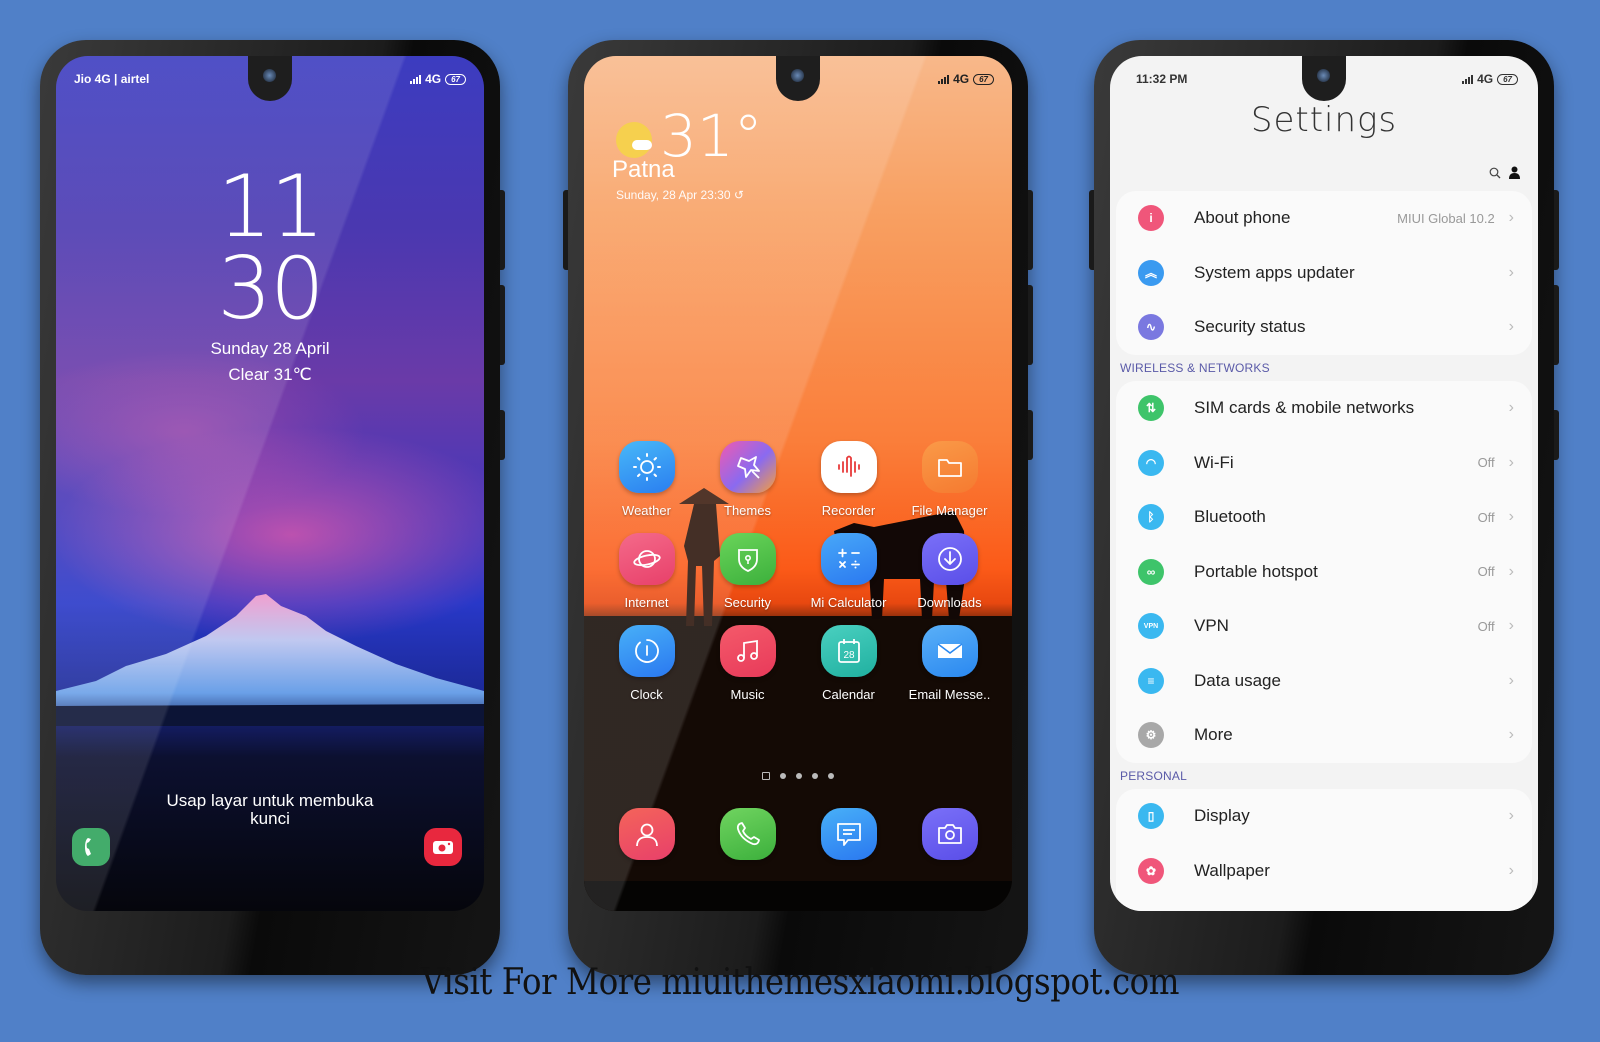 The width and height of the screenshot is (1600, 1042). I want to click on search-icon, so click(1495, 173).